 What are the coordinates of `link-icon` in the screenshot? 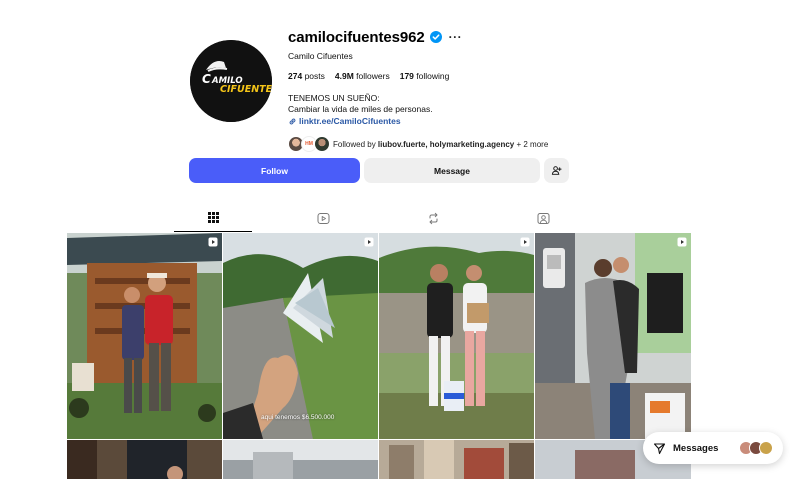 It's located at (292, 121).